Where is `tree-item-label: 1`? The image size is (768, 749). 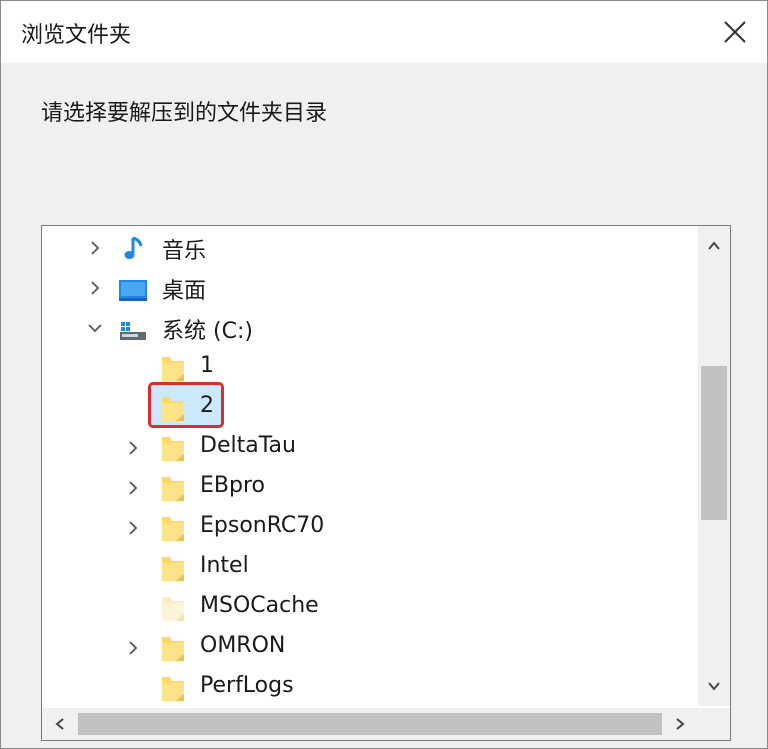
tree-item-label: 1 is located at coordinates (207, 365).